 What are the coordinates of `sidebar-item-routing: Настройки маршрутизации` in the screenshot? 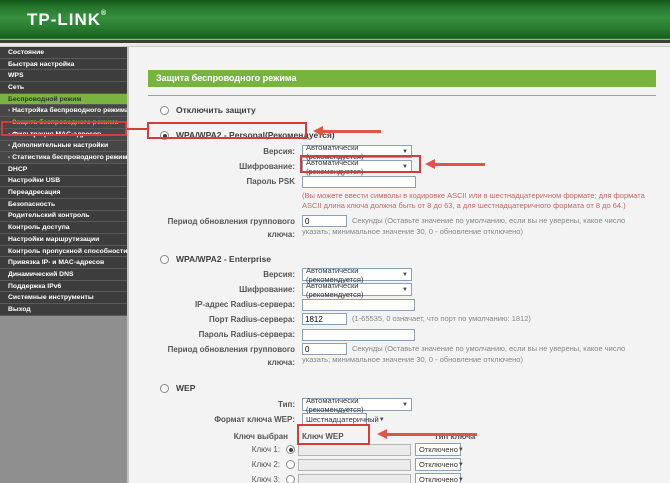 It's located at (63, 240).